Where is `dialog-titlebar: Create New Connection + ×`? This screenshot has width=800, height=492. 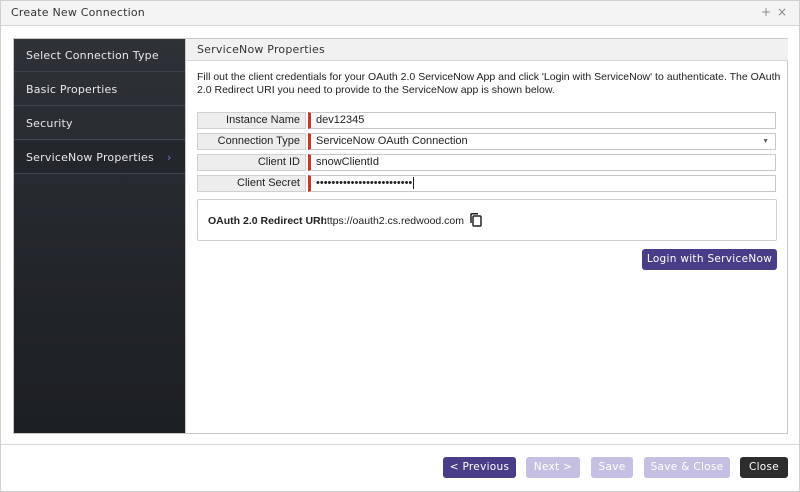
dialog-titlebar: Create New Connection + × is located at coordinates (400, 13).